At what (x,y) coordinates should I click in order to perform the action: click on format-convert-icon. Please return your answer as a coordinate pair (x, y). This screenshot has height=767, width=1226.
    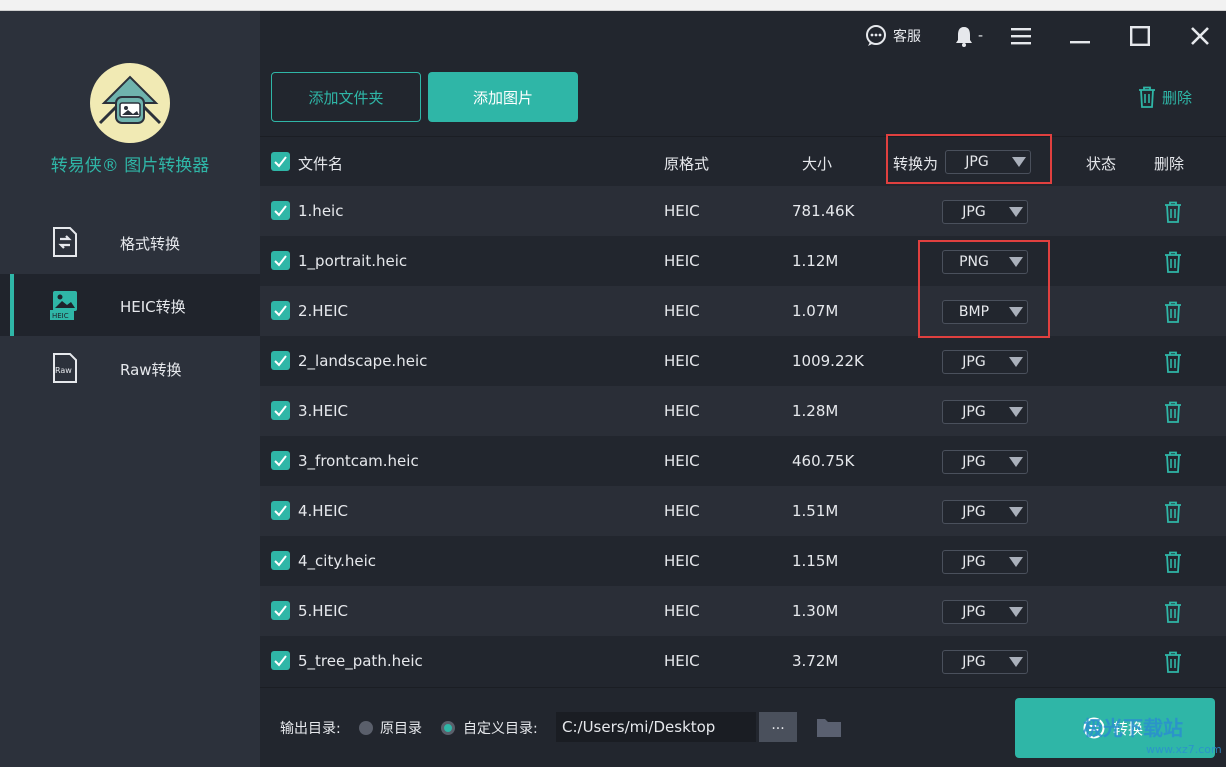
    Looking at the image, I should click on (65, 242).